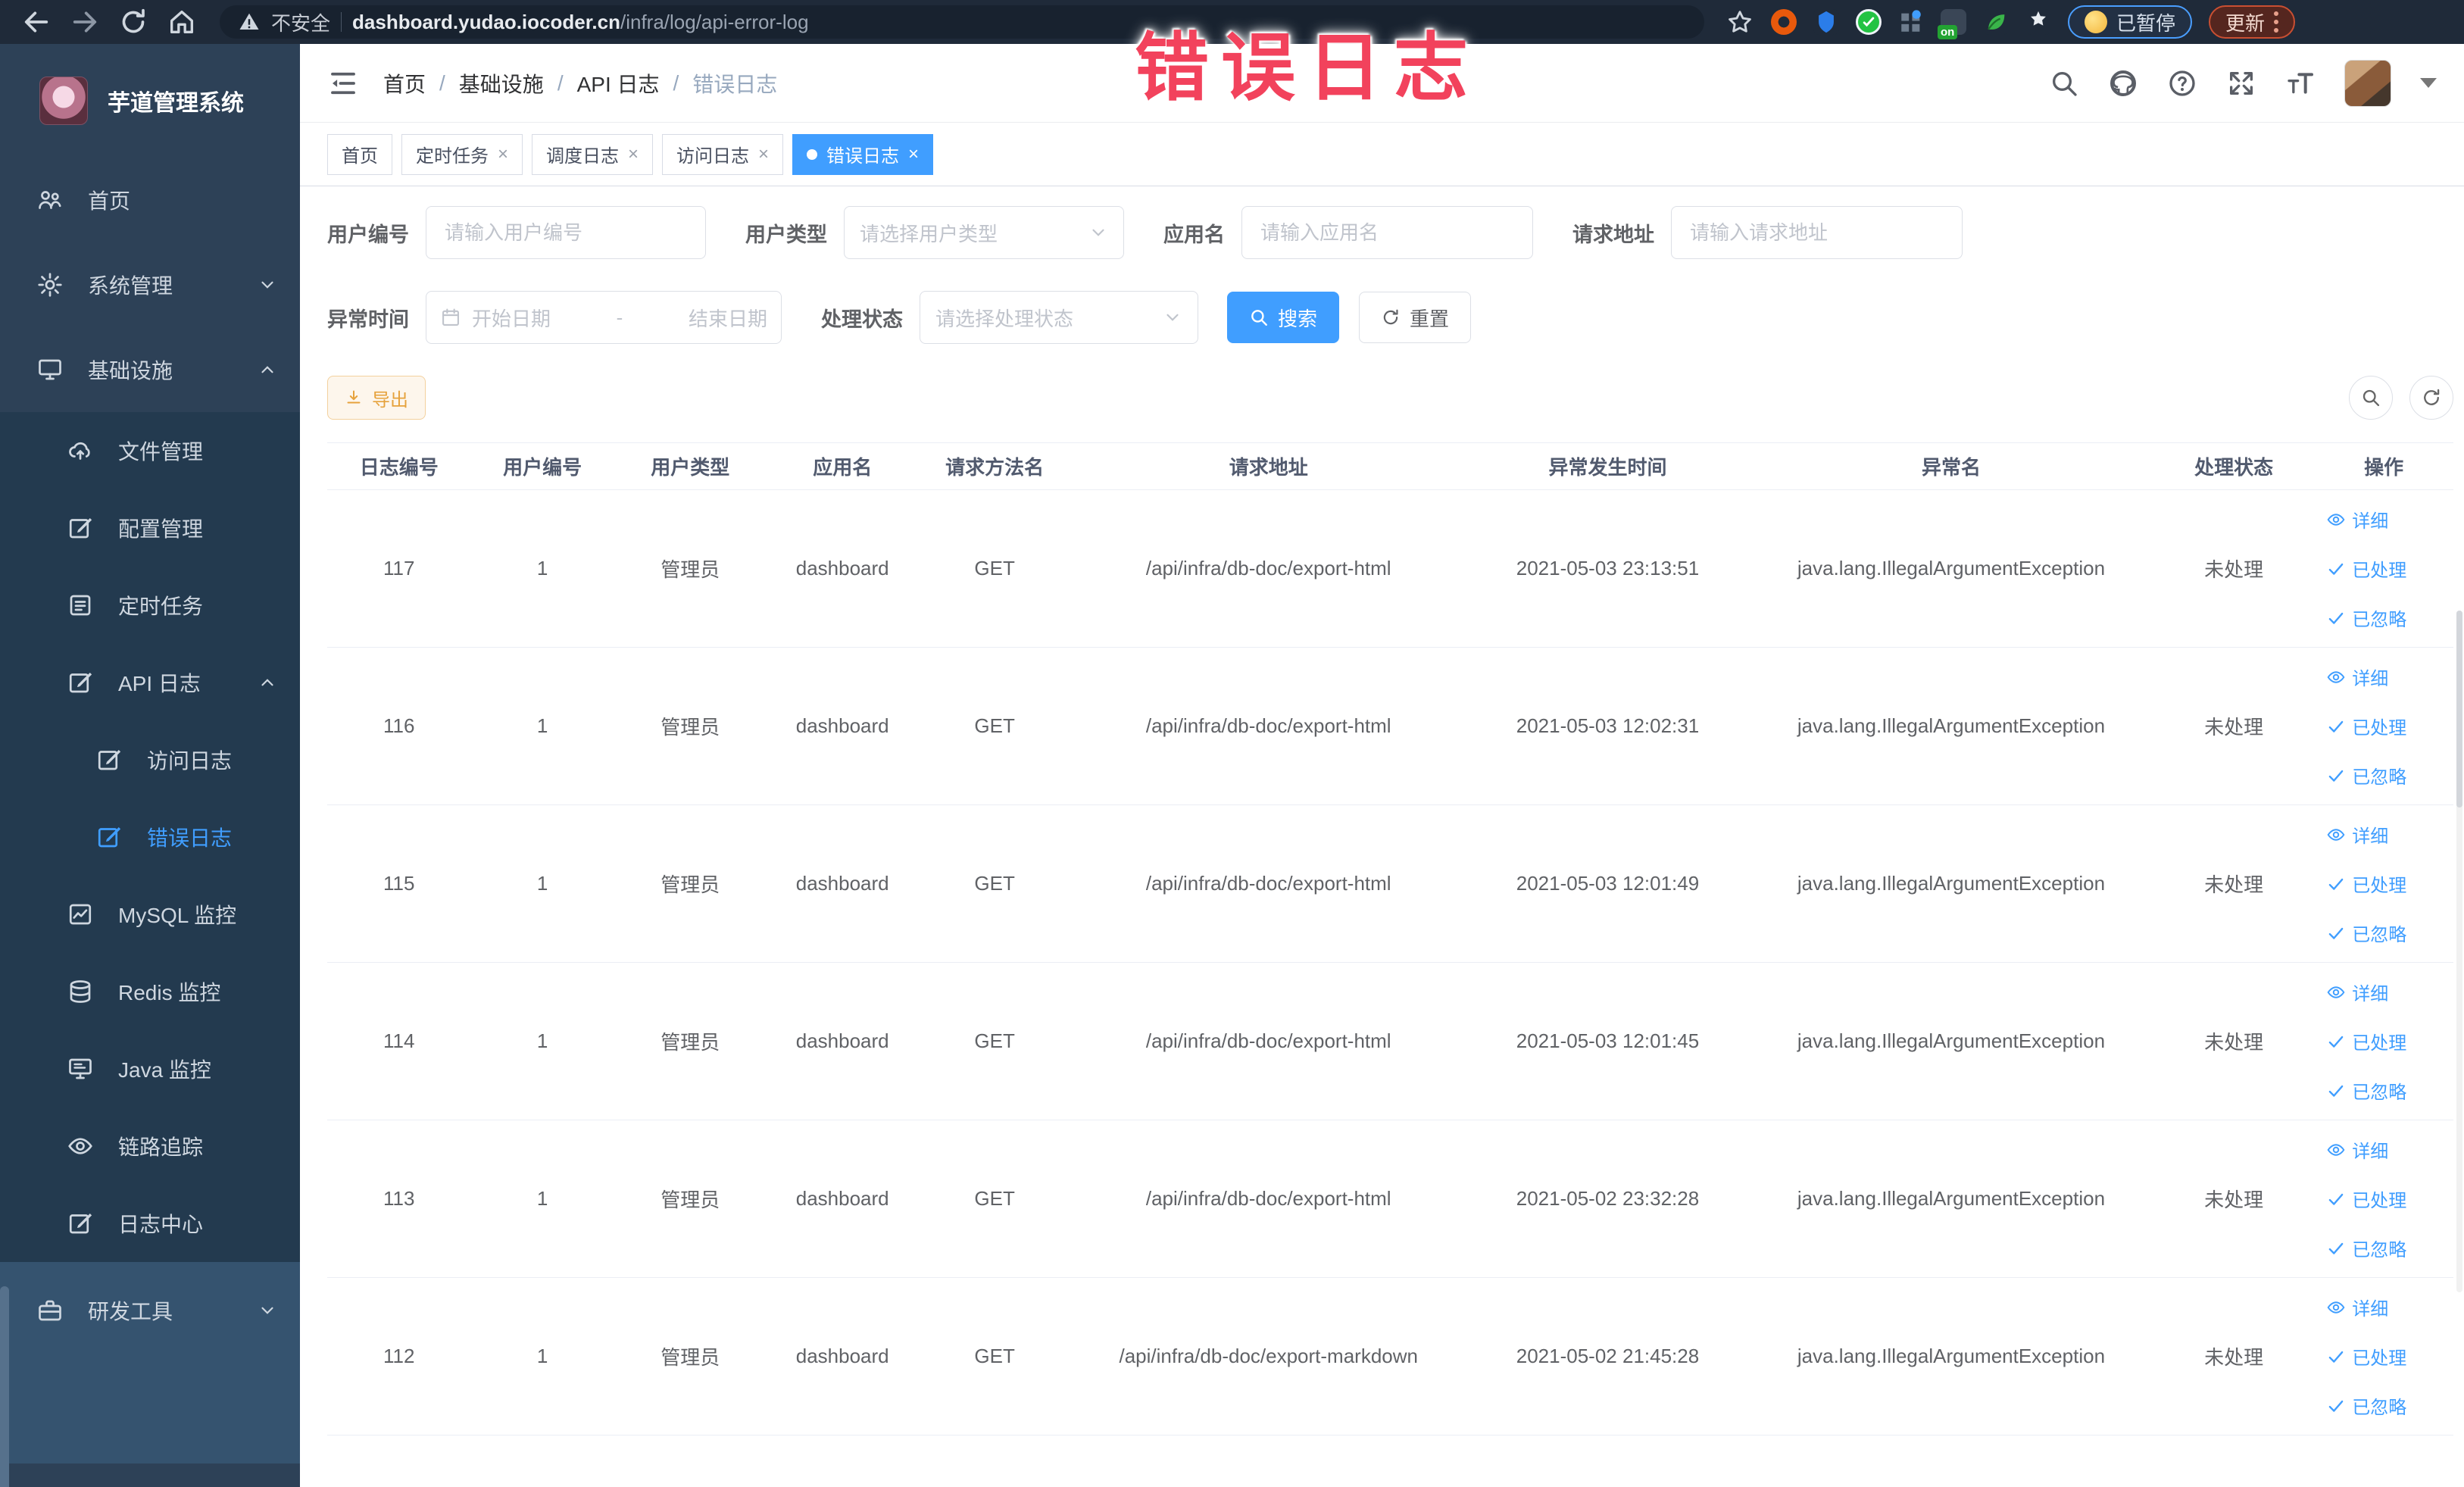 Image resolution: width=2464 pixels, height=1487 pixels. What do you see at coordinates (2241, 83) in the screenshot?
I see `fullscreen-icon` at bounding box center [2241, 83].